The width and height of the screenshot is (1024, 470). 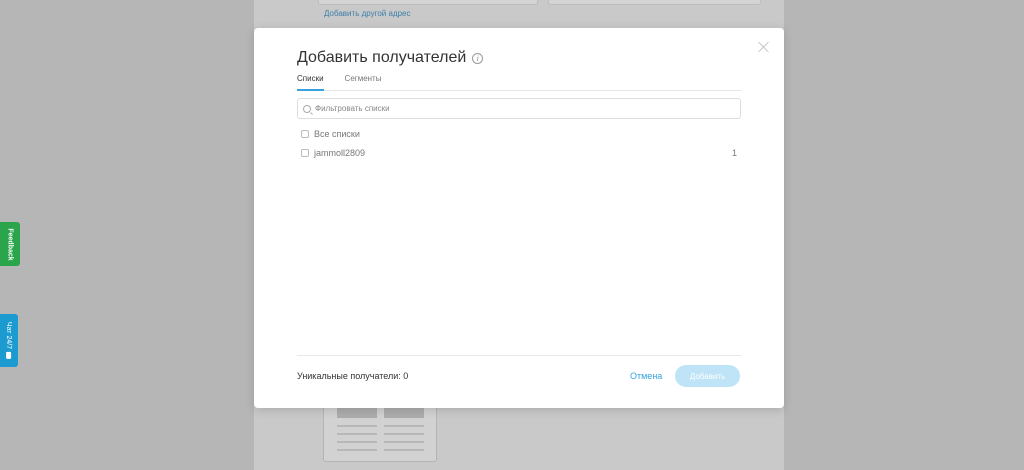 I want to click on list-item-label: jammoll2809, so click(x=340, y=153).